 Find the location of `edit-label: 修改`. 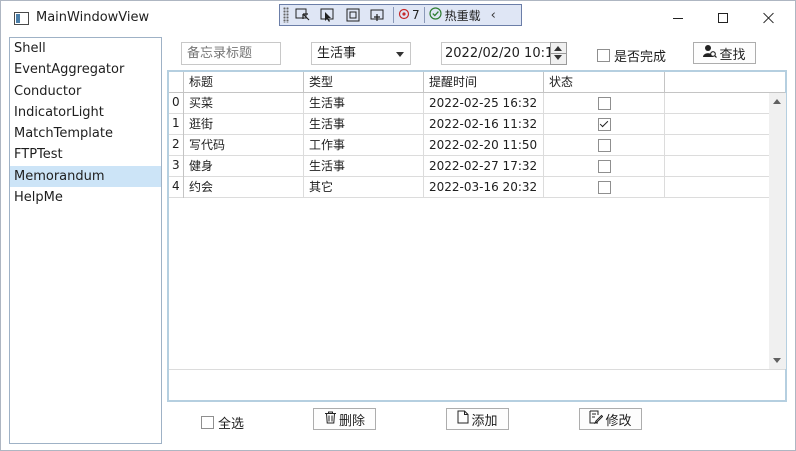

edit-label: 修改 is located at coordinates (618, 421).